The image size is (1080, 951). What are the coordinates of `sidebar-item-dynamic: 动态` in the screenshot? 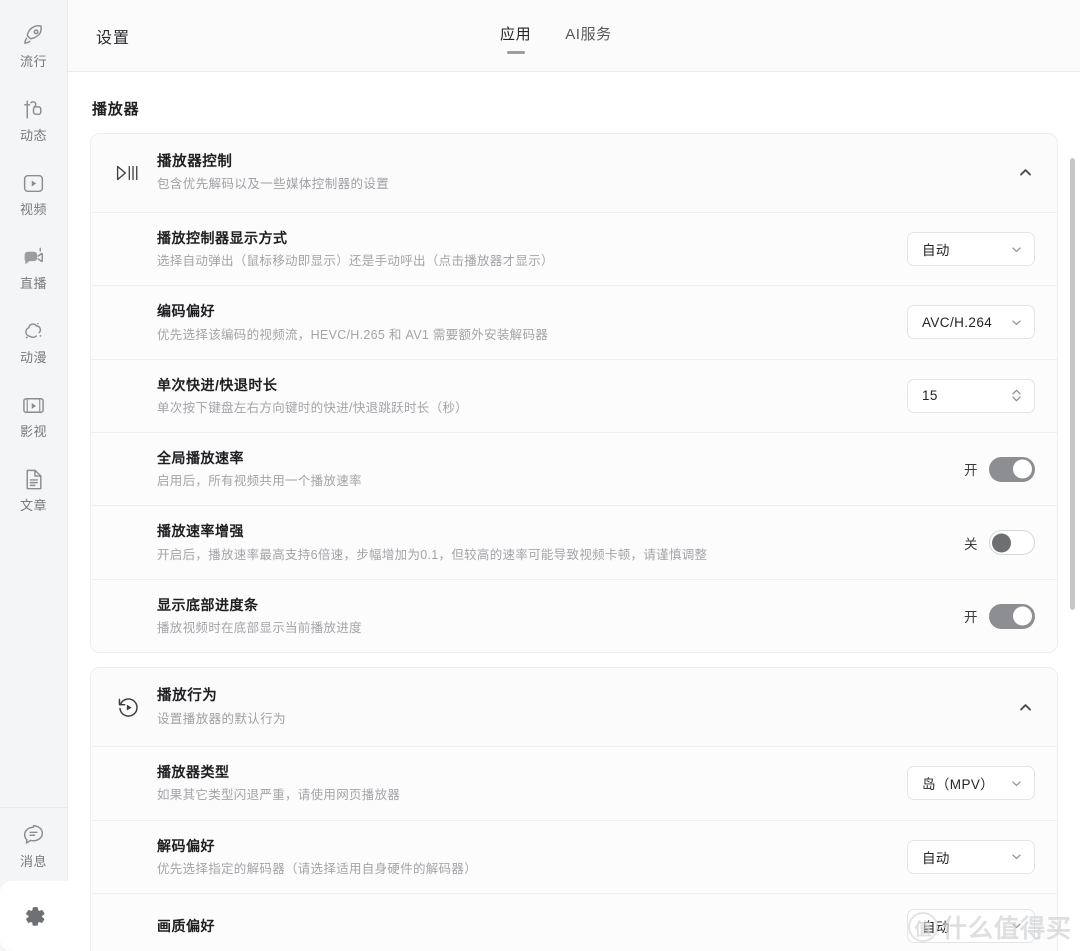 It's located at (34, 119).